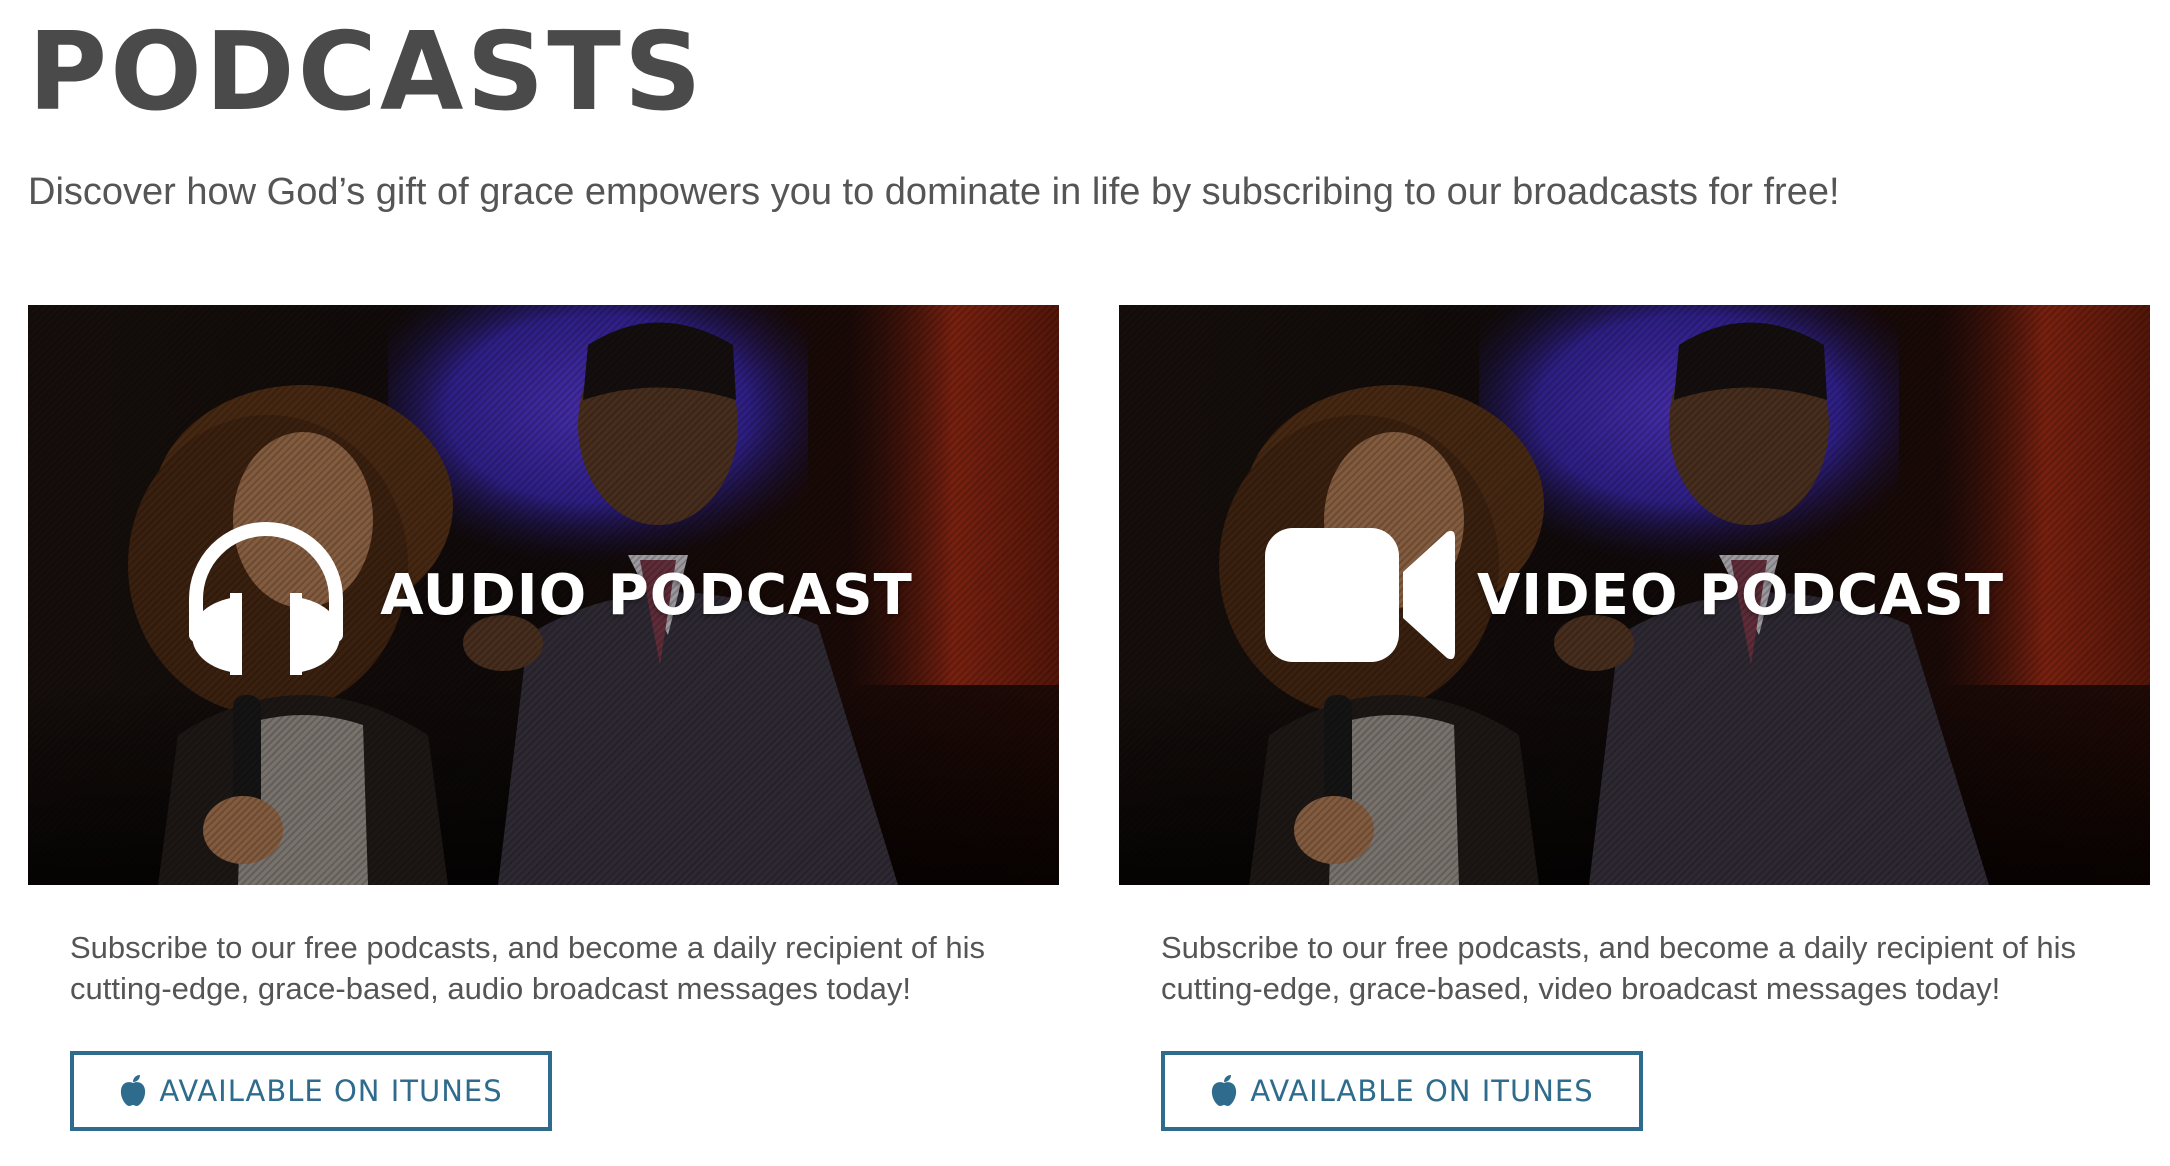 Image resolution: width=2170 pixels, height=1166 pixels. I want to click on video-podcast-overlay: VIDEO PODCAST, so click(1634, 595).